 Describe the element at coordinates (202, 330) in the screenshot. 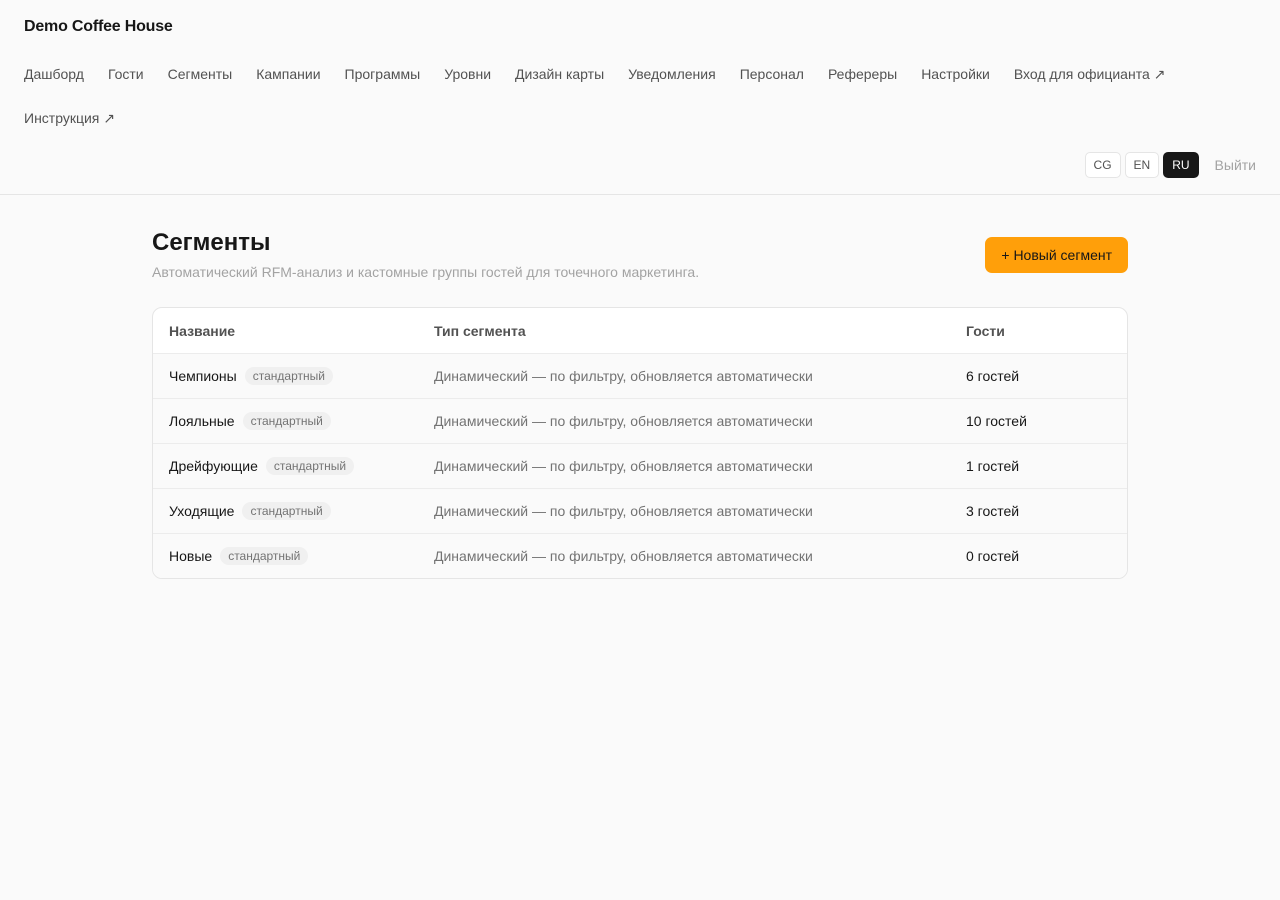

I see `column-header-name: Название` at that location.